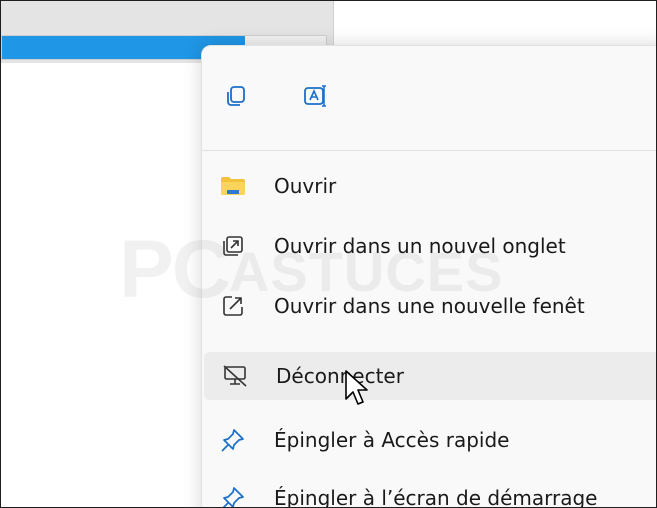  Describe the element at coordinates (429, 98) in the screenshot. I see `context-menu-toolbar` at that location.